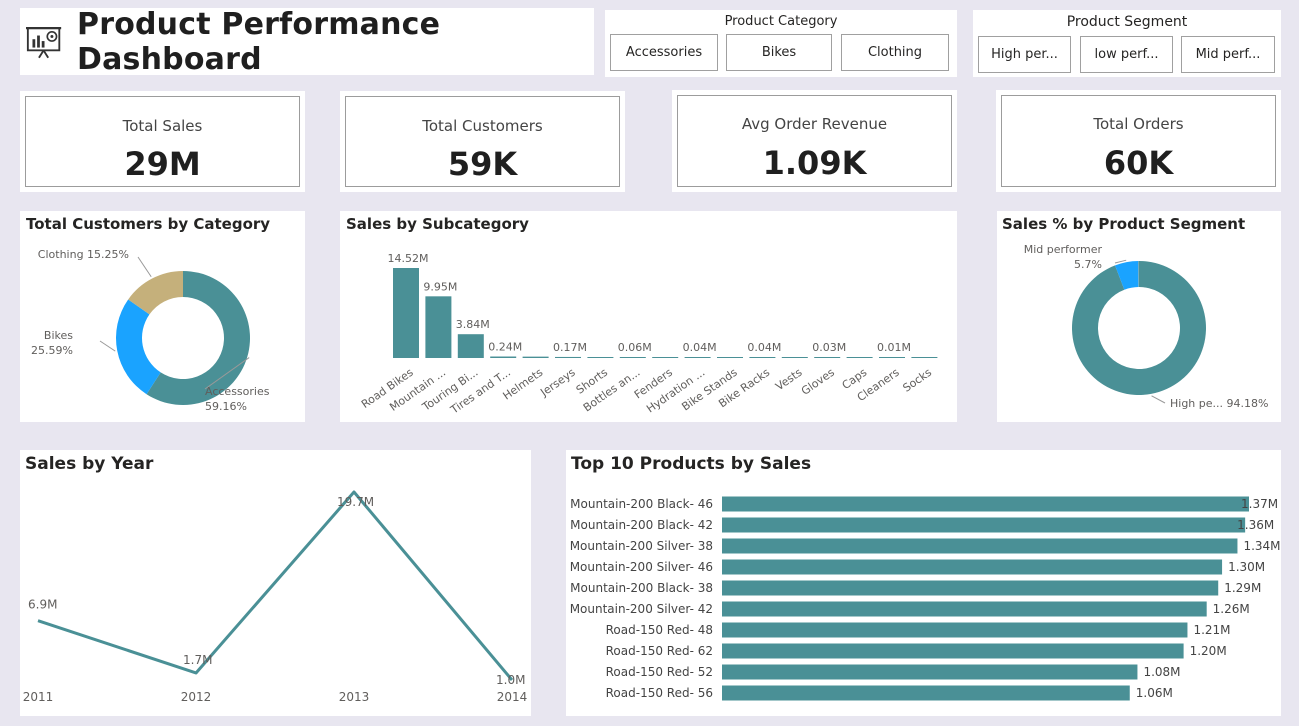 This screenshot has width=1299, height=726. What do you see at coordinates (355, 502) in the screenshot?
I see `data-label: 19.7M` at bounding box center [355, 502].